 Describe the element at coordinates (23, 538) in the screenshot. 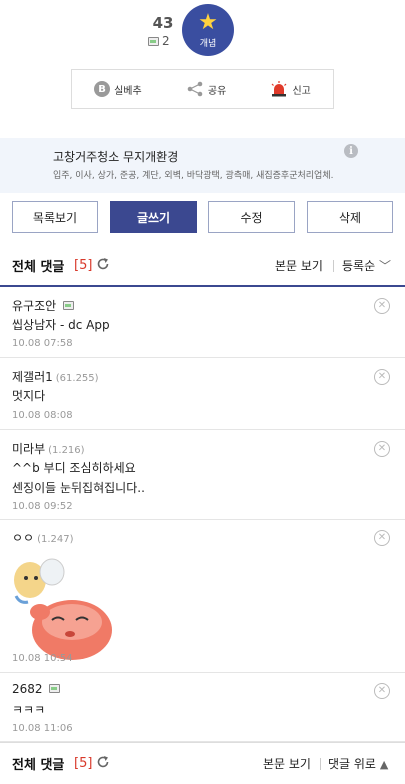

I see `nick-label: ㅇㅇ` at that location.